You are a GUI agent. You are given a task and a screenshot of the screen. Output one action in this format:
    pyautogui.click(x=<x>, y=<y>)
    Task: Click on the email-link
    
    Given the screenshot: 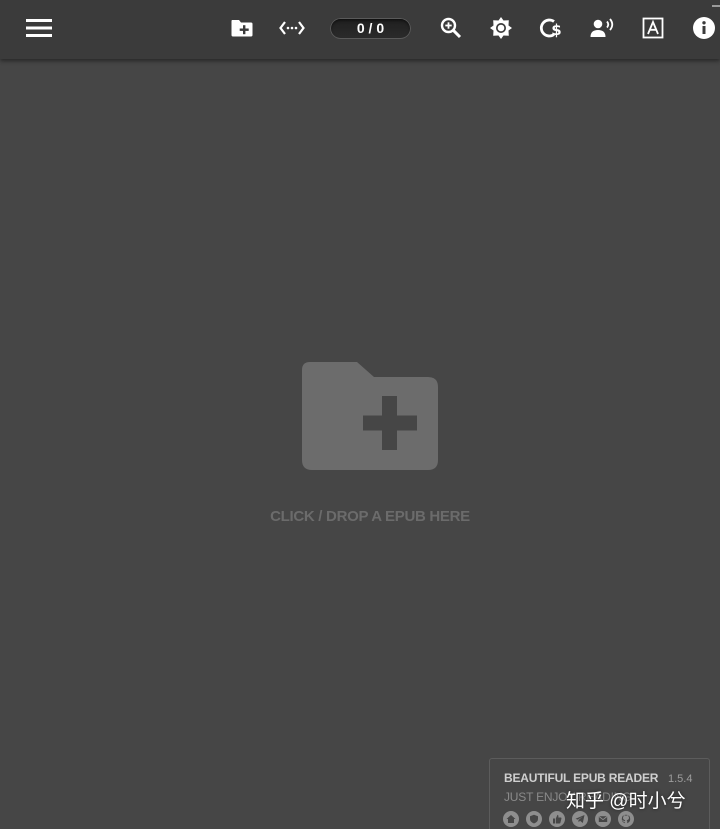 What is the action you would take?
    pyautogui.click(x=603, y=819)
    